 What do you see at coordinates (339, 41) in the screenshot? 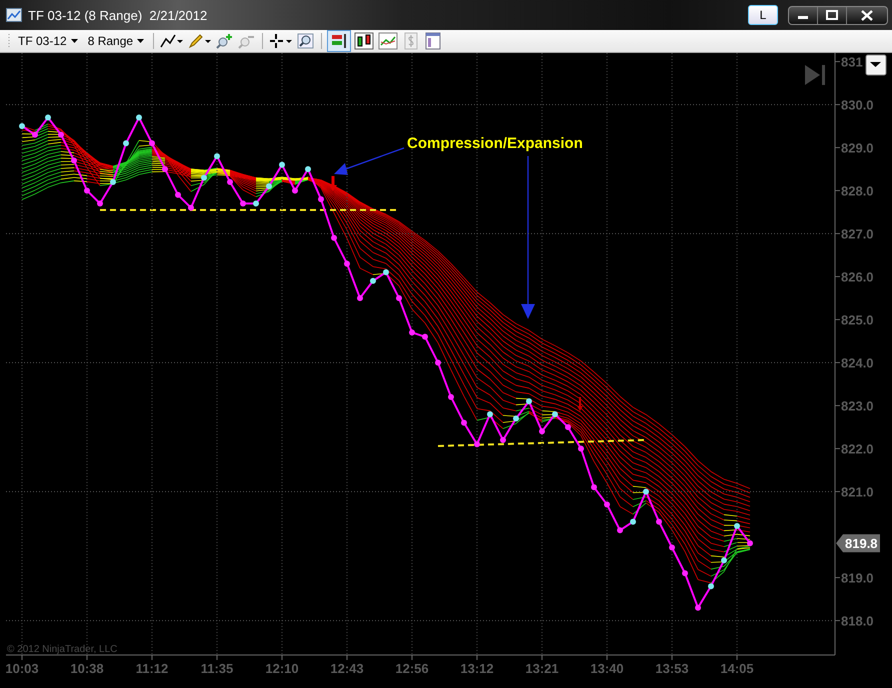
I see `chart-style-icon` at bounding box center [339, 41].